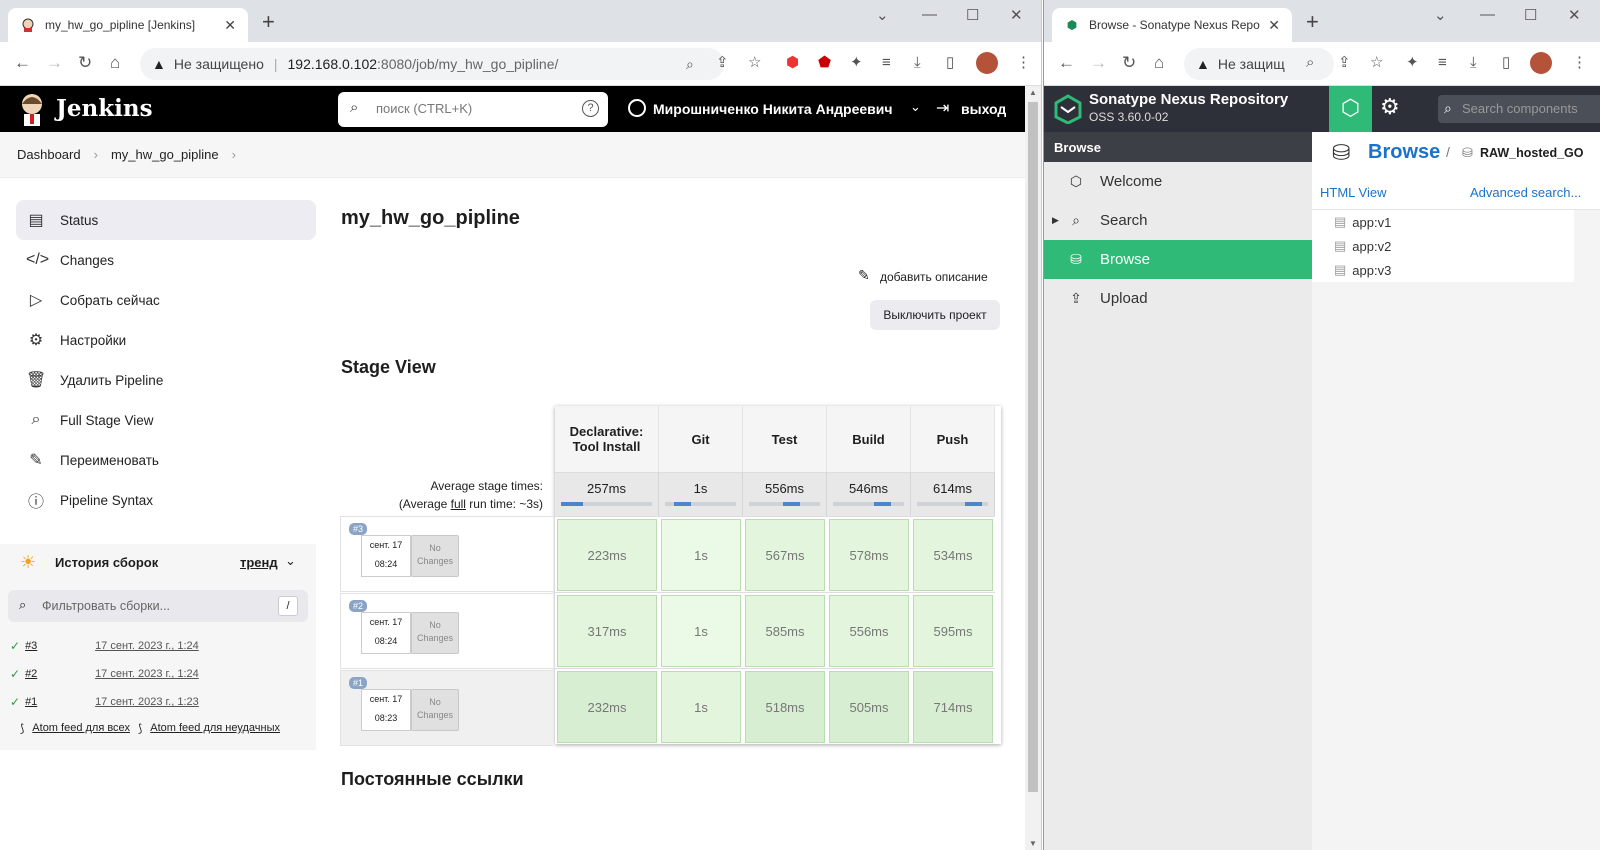 This screenshot has height=850, width=1600. What do you see at coordinates (929, 14) in the screenshot?
I see `minimize-icon: —` at bounding box center [929, 14].